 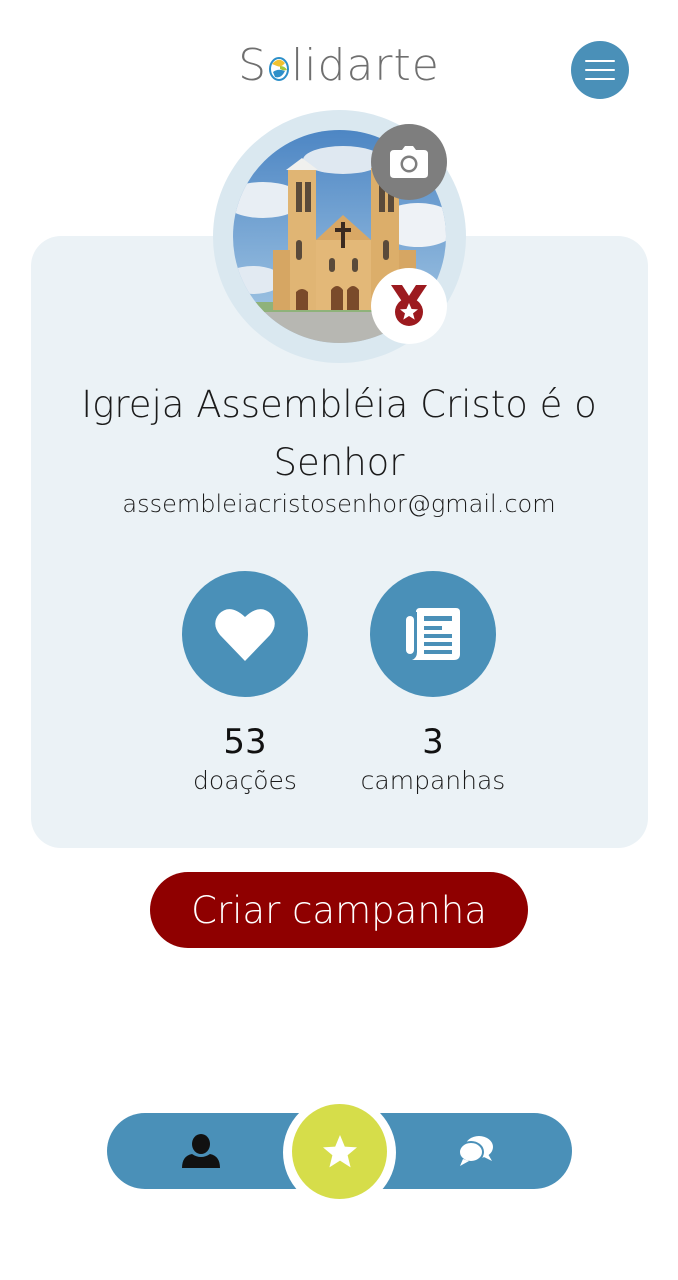 What do you see at coordinates (365, 65) in the screenshot?
I see `logo-text-end: lidarte` at bounding box center [365, 65].